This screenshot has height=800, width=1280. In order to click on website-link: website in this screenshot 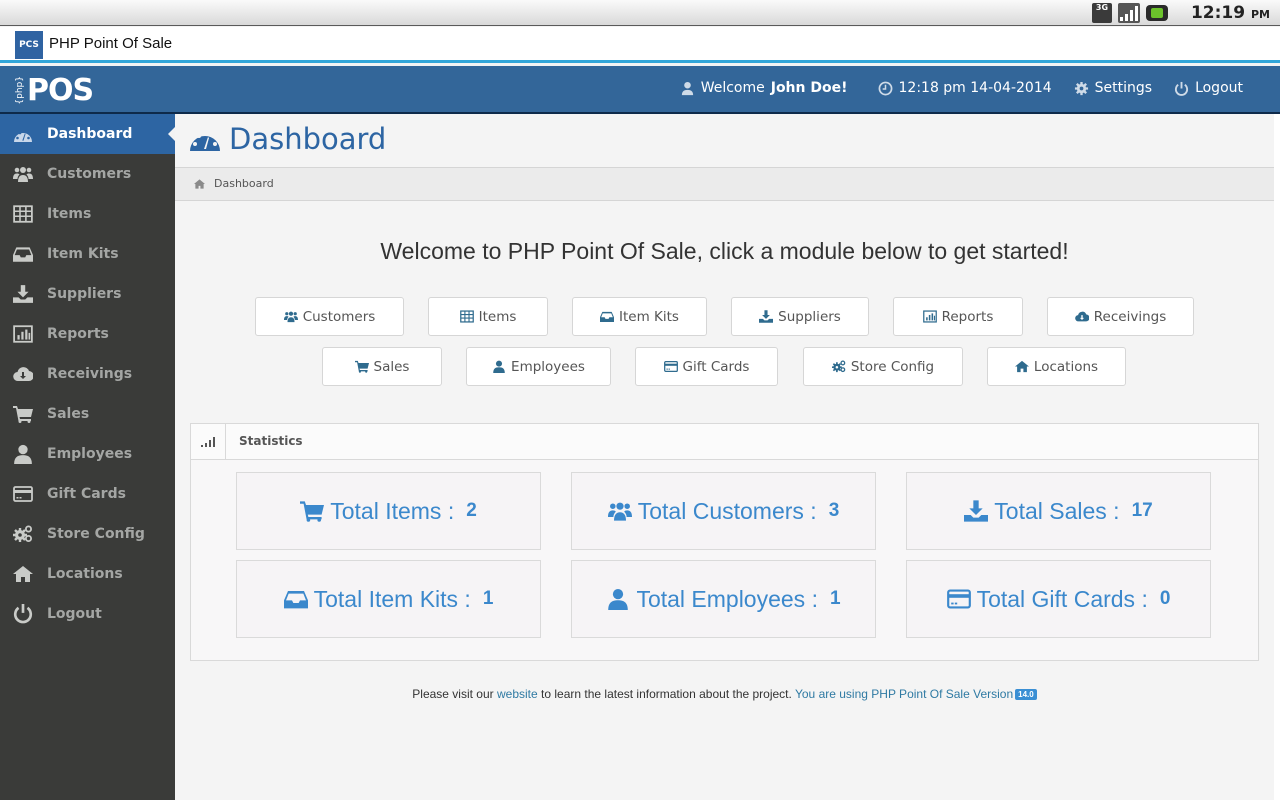, I will do `click(517, 694)`.